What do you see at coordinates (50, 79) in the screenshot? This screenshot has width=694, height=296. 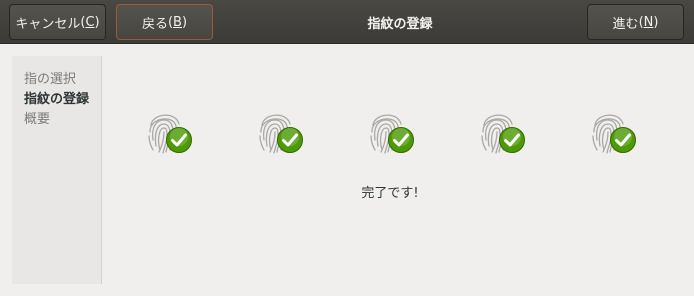 I see `sidebar-item-select-finger: 指の選択` at bounding box center [50, 79].